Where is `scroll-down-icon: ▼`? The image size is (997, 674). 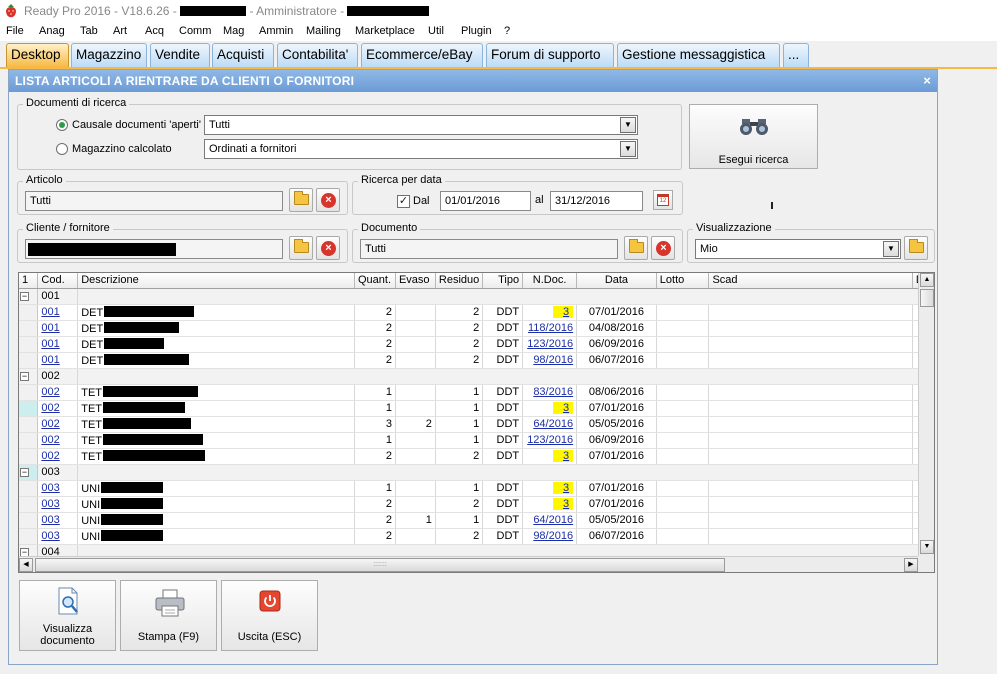 scroll-down-icon: ▼ is located at coordinates (927, 547).